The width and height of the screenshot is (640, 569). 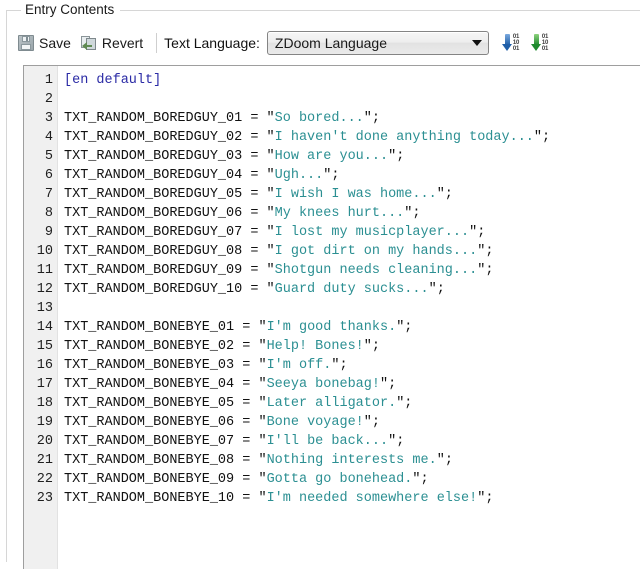 What do you see at coordinates (48, 194) in the screenshot?
I see `line-number: 7` at bounding box center [48, 194].